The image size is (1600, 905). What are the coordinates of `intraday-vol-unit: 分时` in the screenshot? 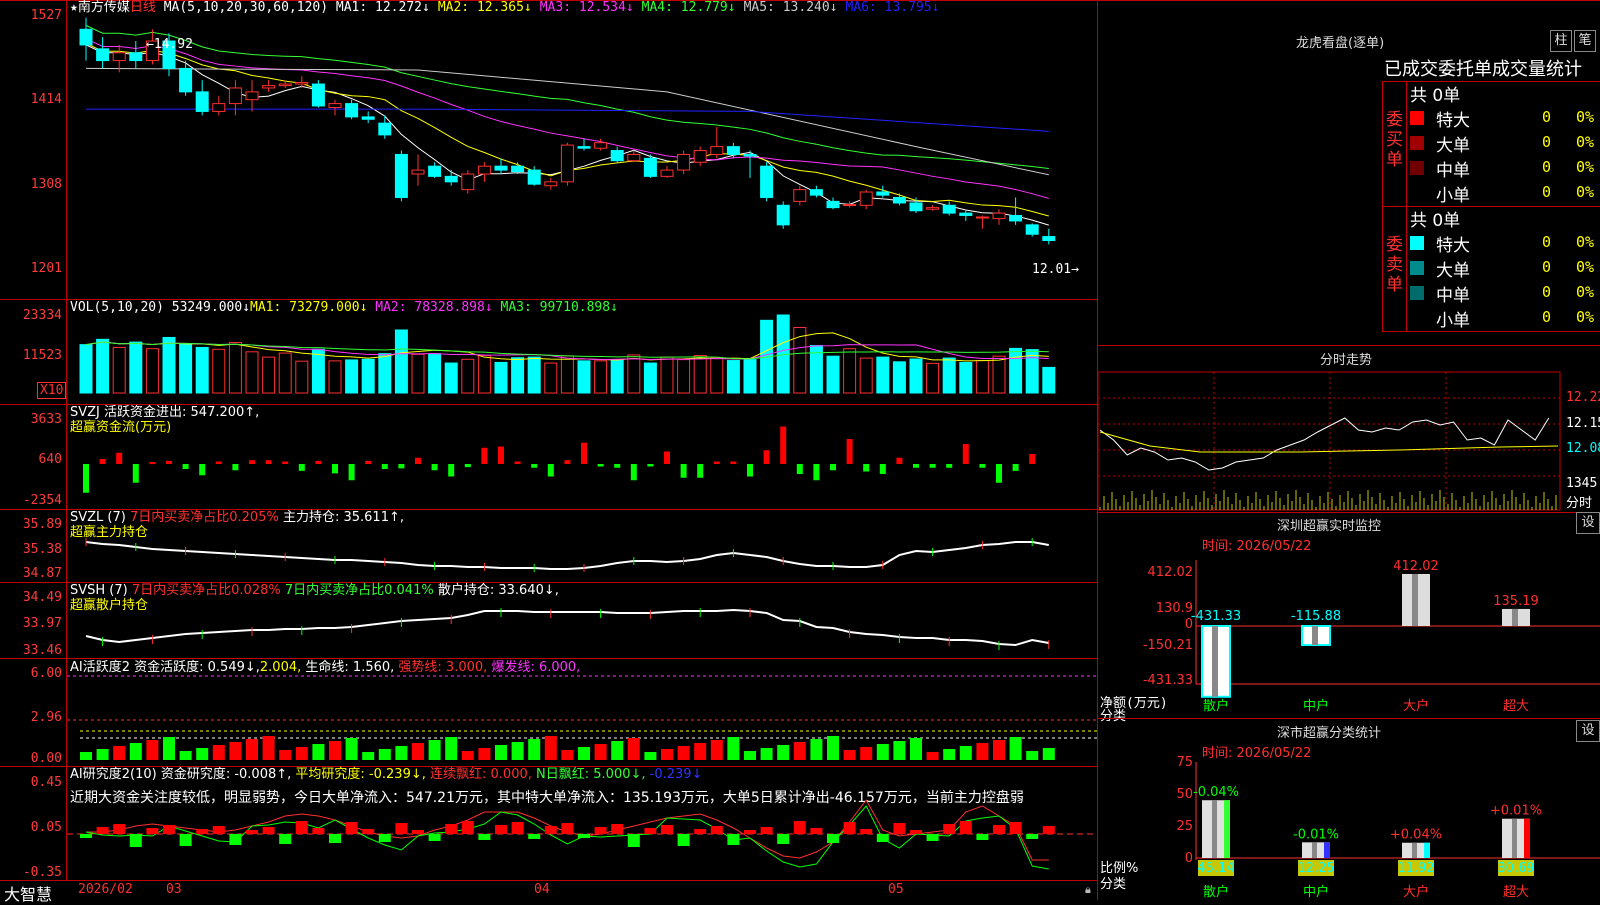 It's located at (1579, 503).